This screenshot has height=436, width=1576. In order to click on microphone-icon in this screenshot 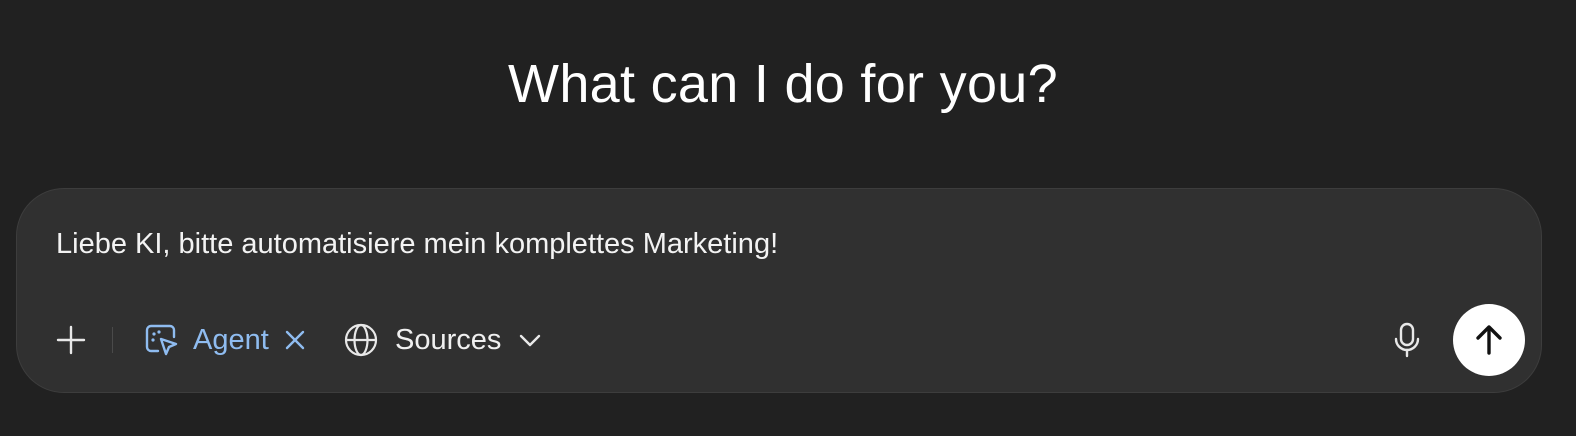, I will do `click(1407, 340)`.